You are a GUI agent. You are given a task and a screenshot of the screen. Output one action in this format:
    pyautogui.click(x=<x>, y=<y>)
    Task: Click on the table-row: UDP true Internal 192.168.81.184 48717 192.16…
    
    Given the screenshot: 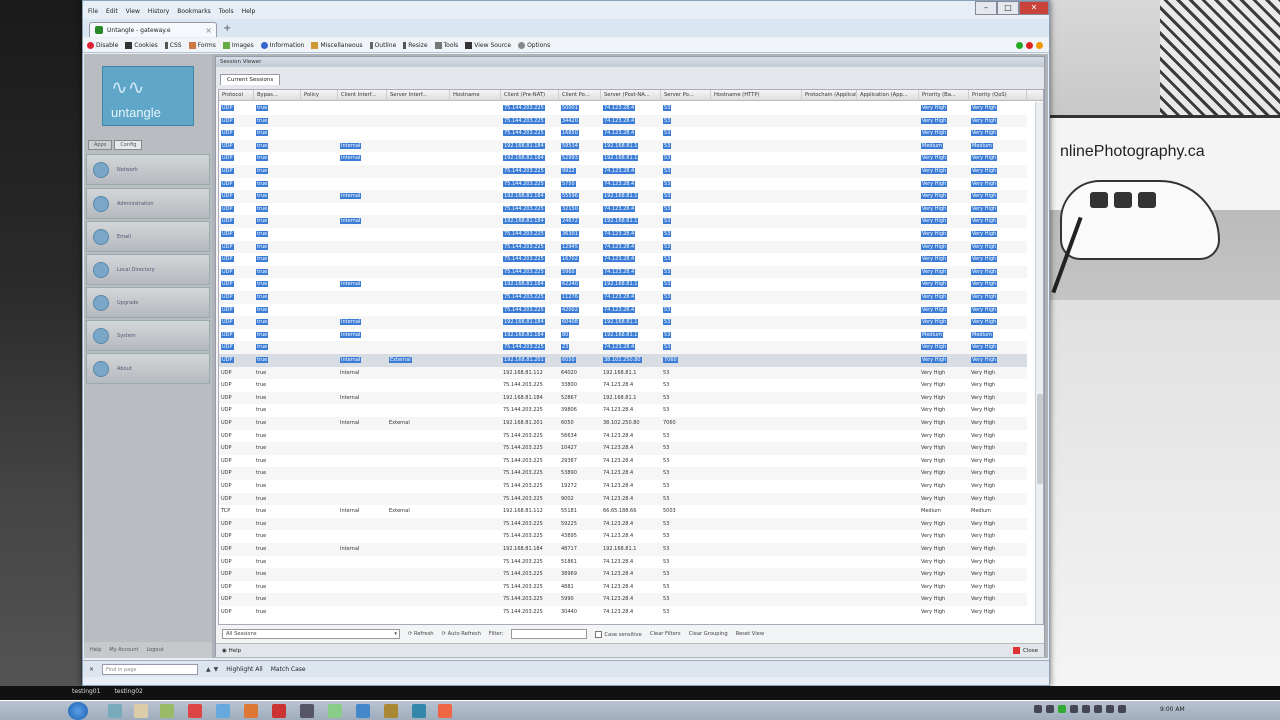 What is the action you would take?
    pyautogui.click(x=623, y=549)
    